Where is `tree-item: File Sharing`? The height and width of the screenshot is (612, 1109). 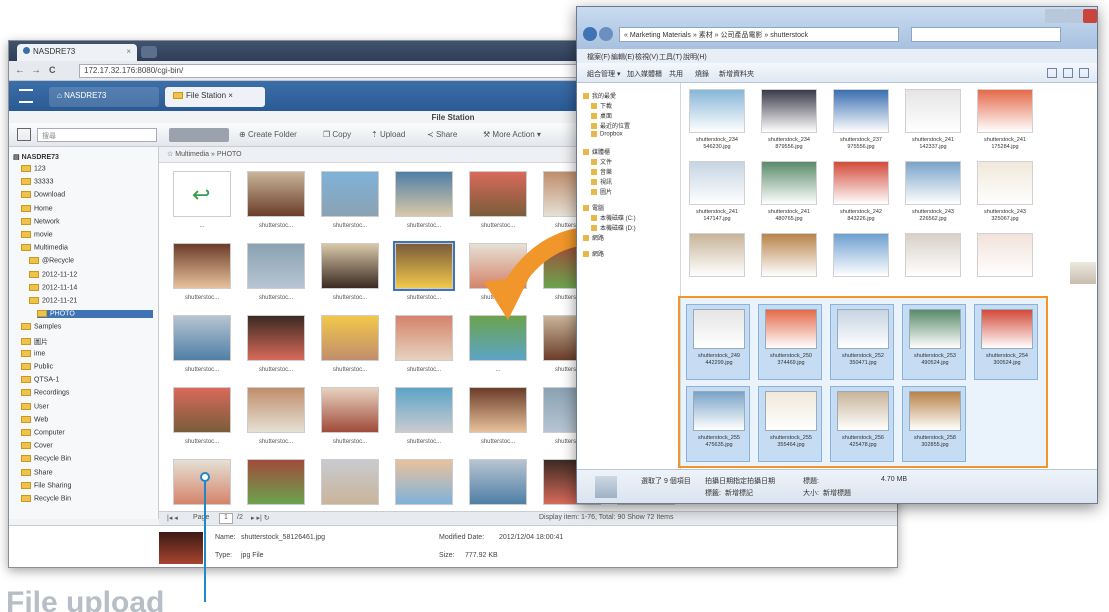 tree-item: File Sharing is located at coordinates (87, 485).